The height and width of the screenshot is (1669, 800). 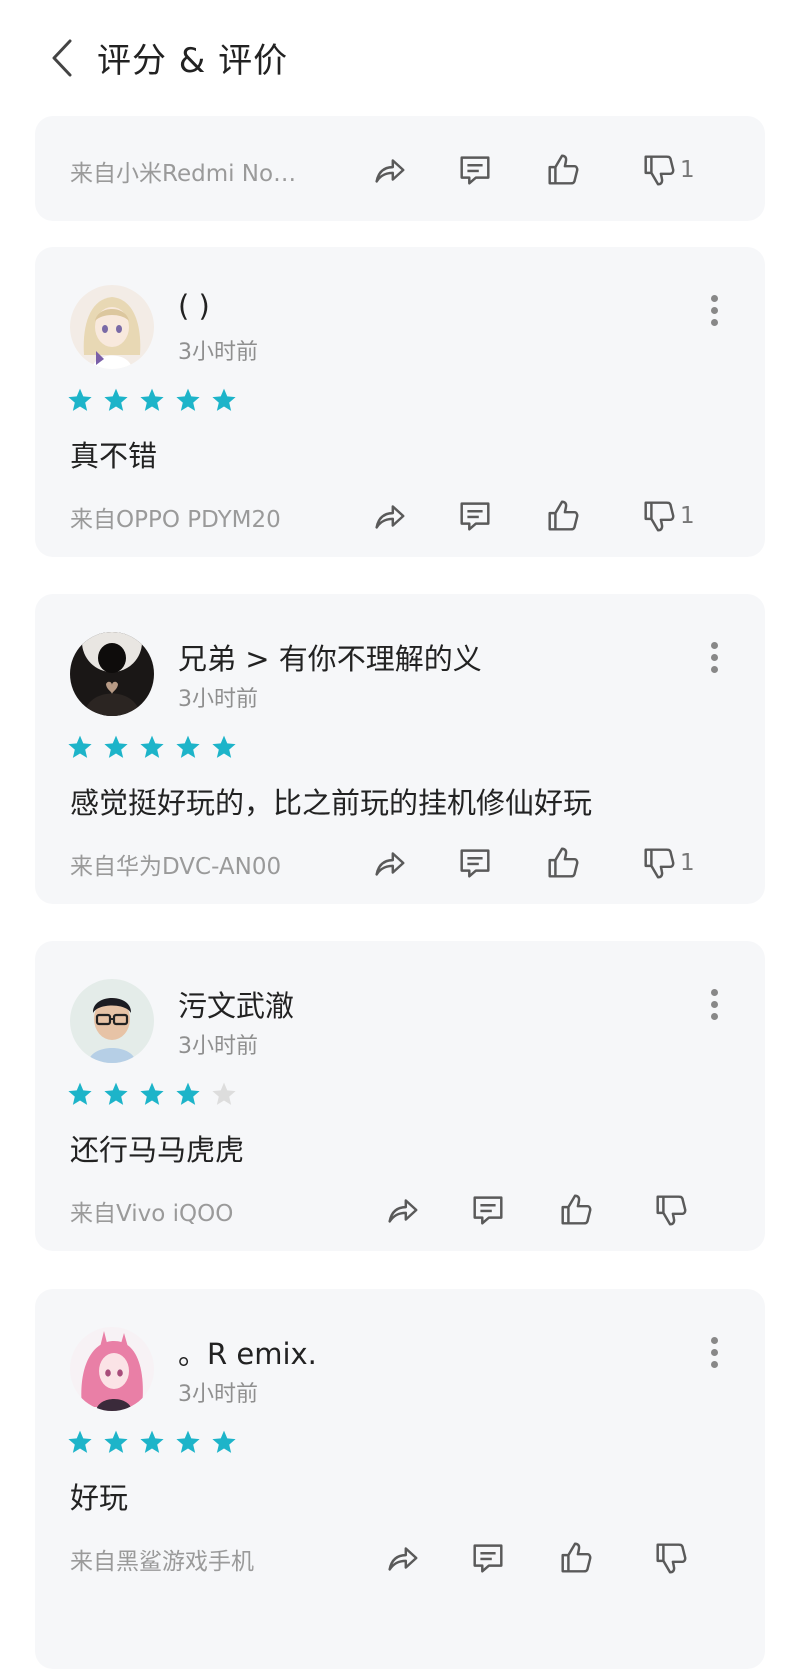 I want to click on review-footer: 来自OPPO PDYM20 1, so click(x=400, y=516).